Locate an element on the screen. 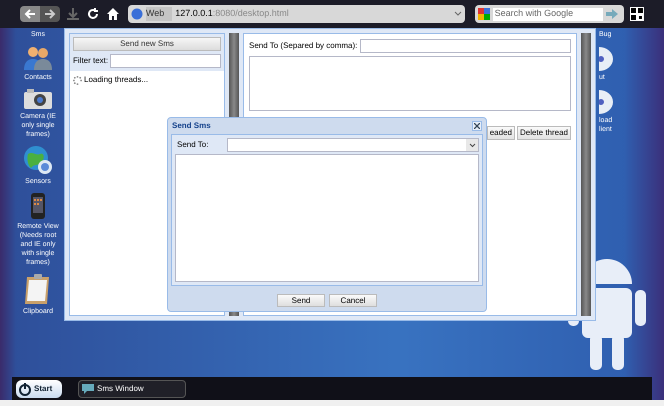 This screenshot has width=664, height=406. spinner-icon is located at coordinates (77, 80).